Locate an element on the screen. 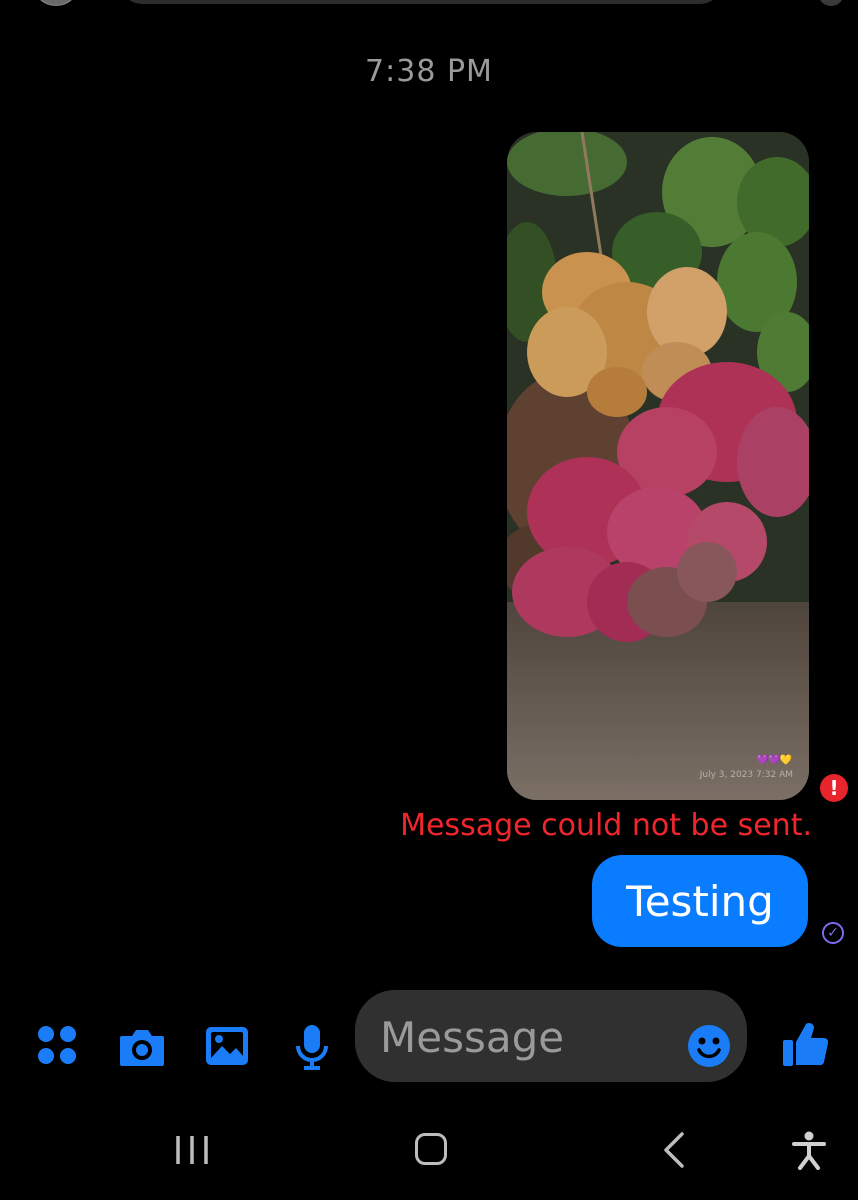 This screenshot has height=1200, width=858. sent-check-icon: ✓ is located at coordinates (833, 933).